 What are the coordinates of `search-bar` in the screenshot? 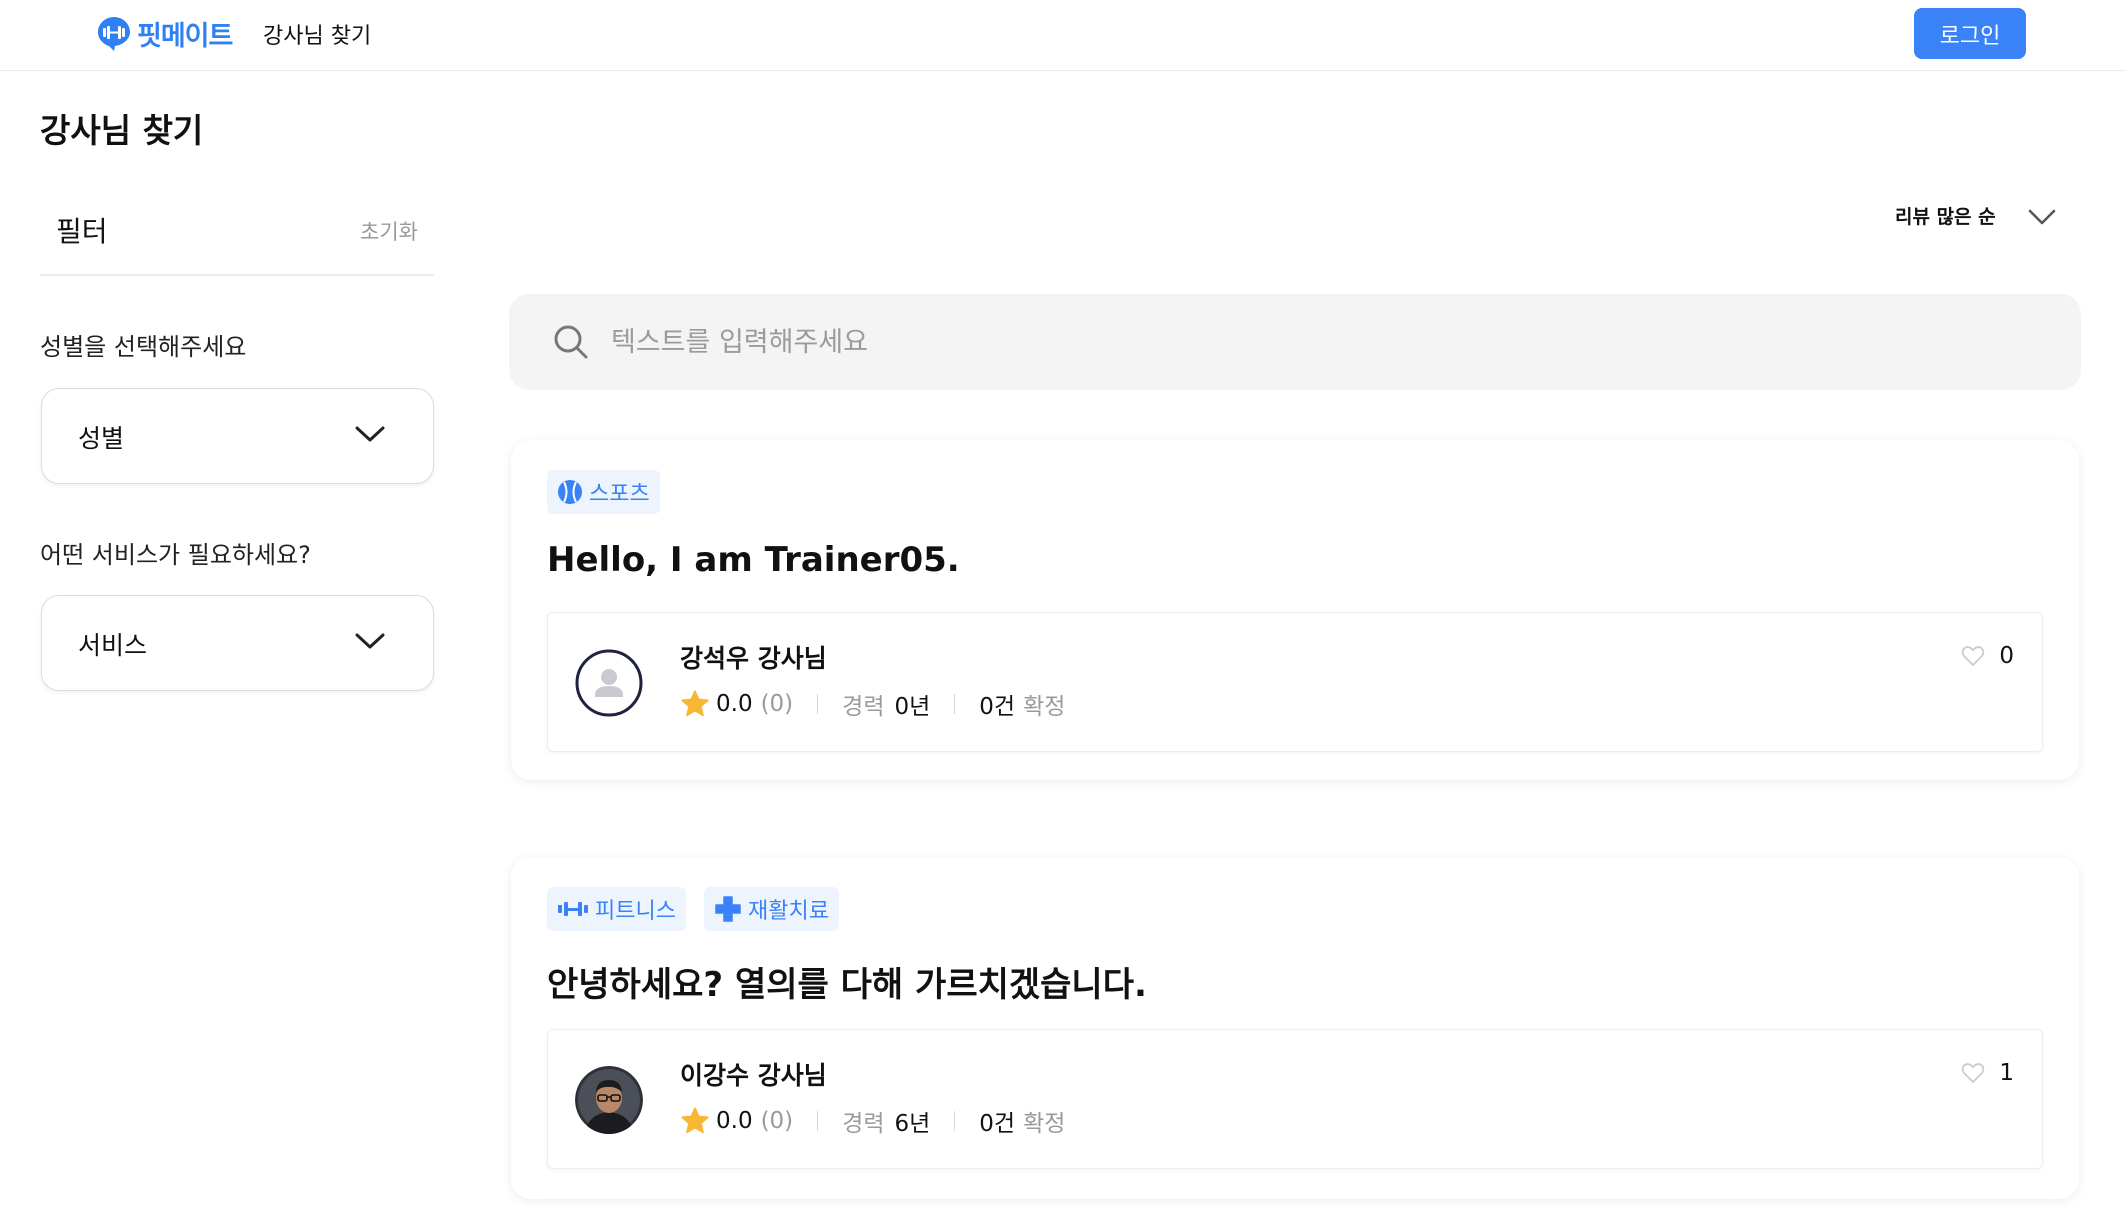 It's located at (1295, 342).